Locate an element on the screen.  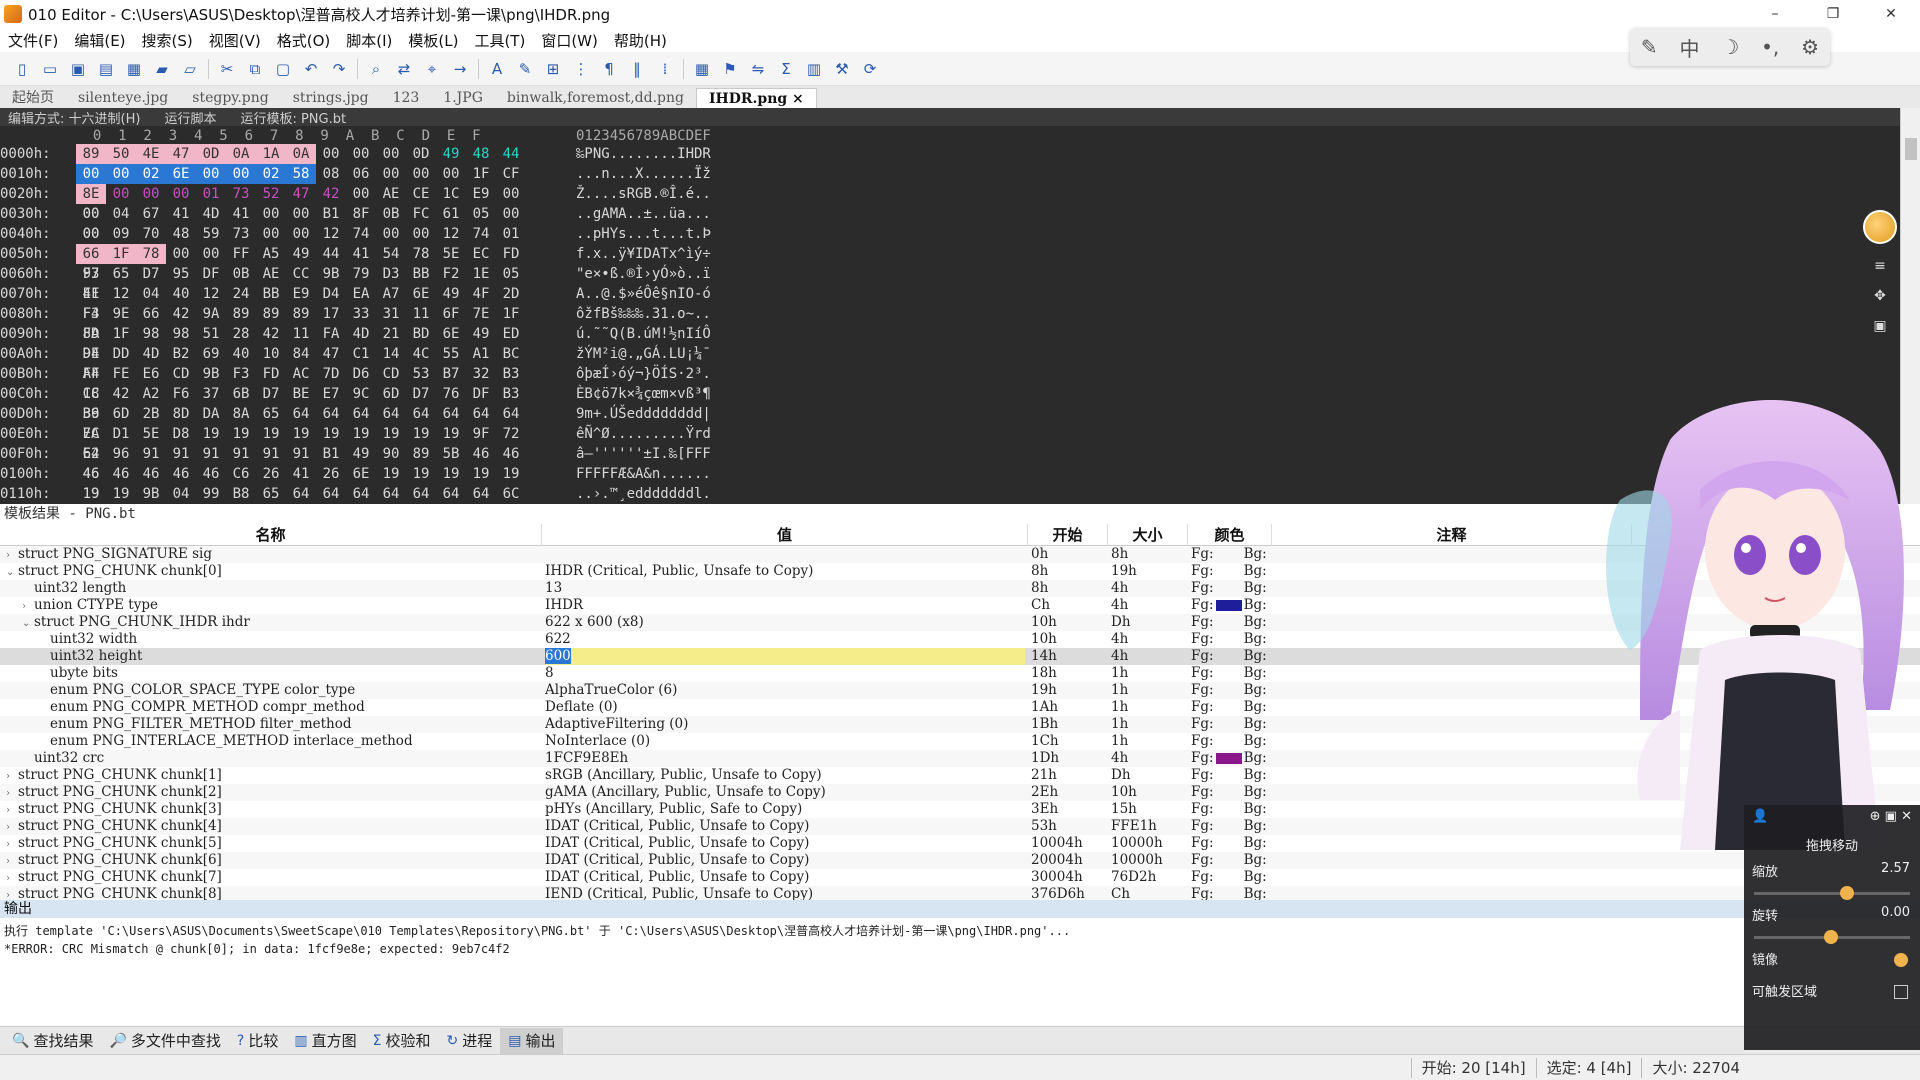
hex-byte: FA is located at coordinates (91, 334).